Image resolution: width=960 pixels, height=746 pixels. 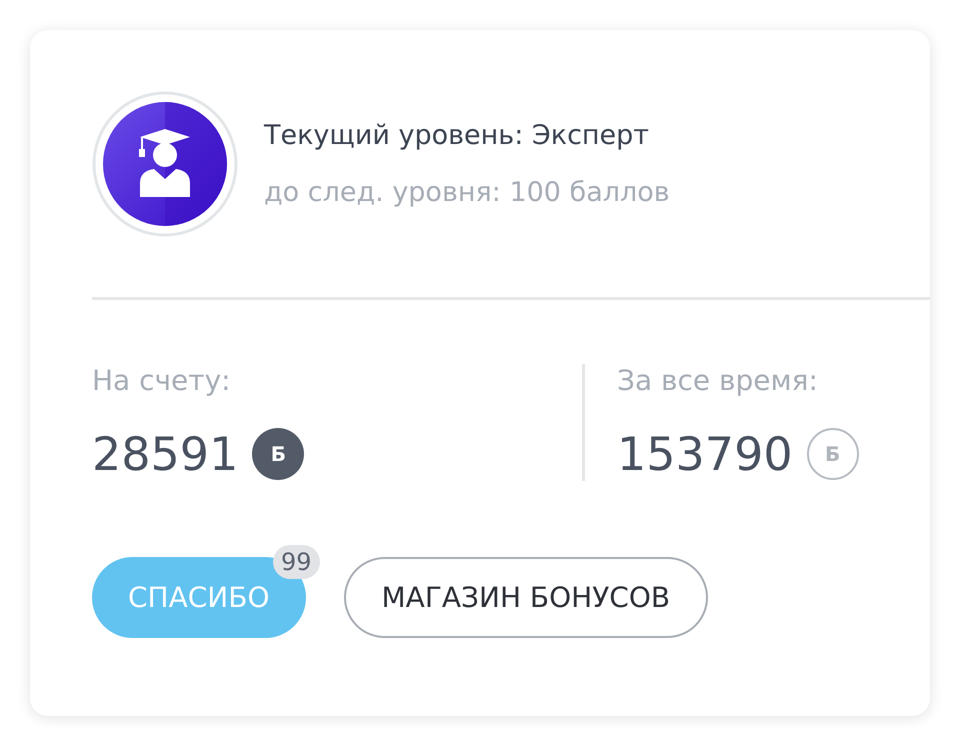 What do you see at coordinates (705, 454) in the screenshot?
I see `points-value: 153790` at bounding box center [705, 454].